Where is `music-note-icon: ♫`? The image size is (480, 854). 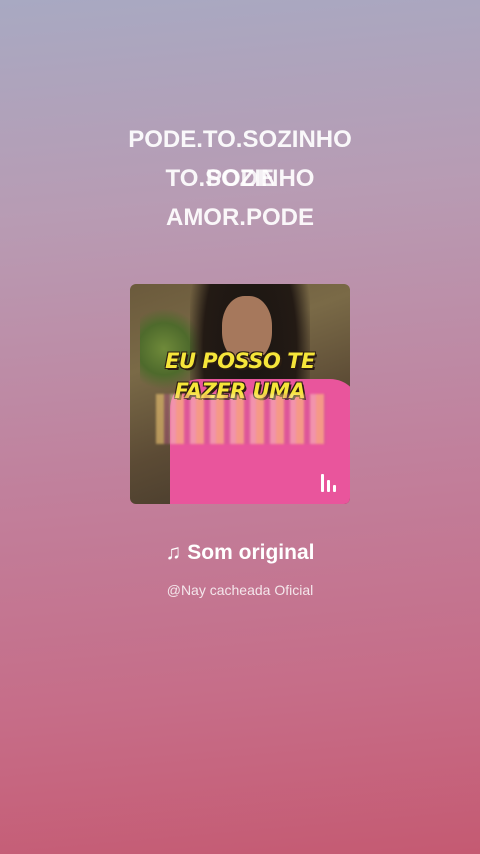 music-note-icon: ♫ is located at coordinates (173, 552).